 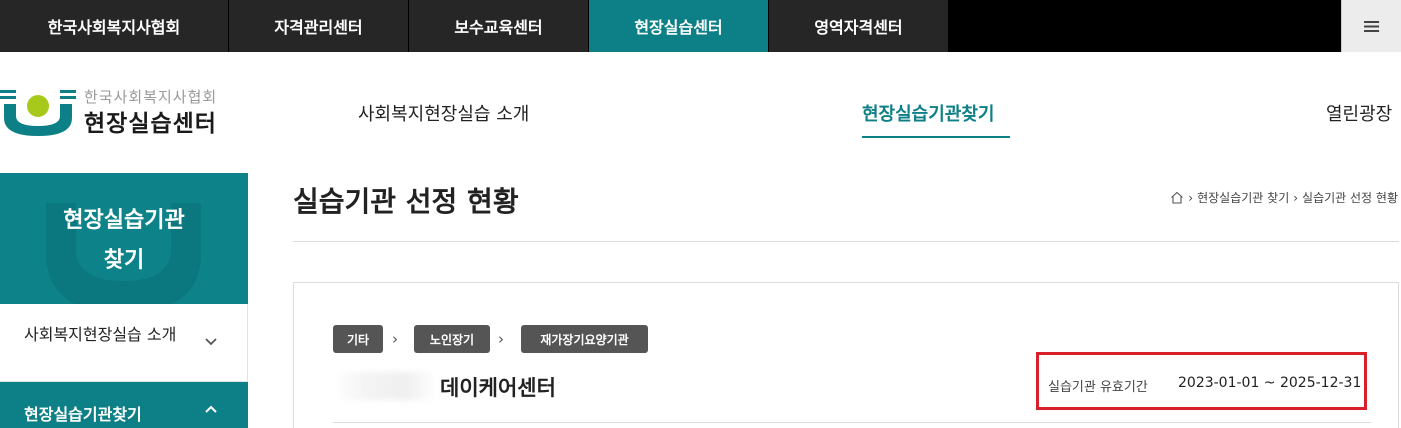 What do you see at coordinates (498, 388) in the screenshot?
I see `institution-name: 데이케어센터` at bounding box center [498, 388].